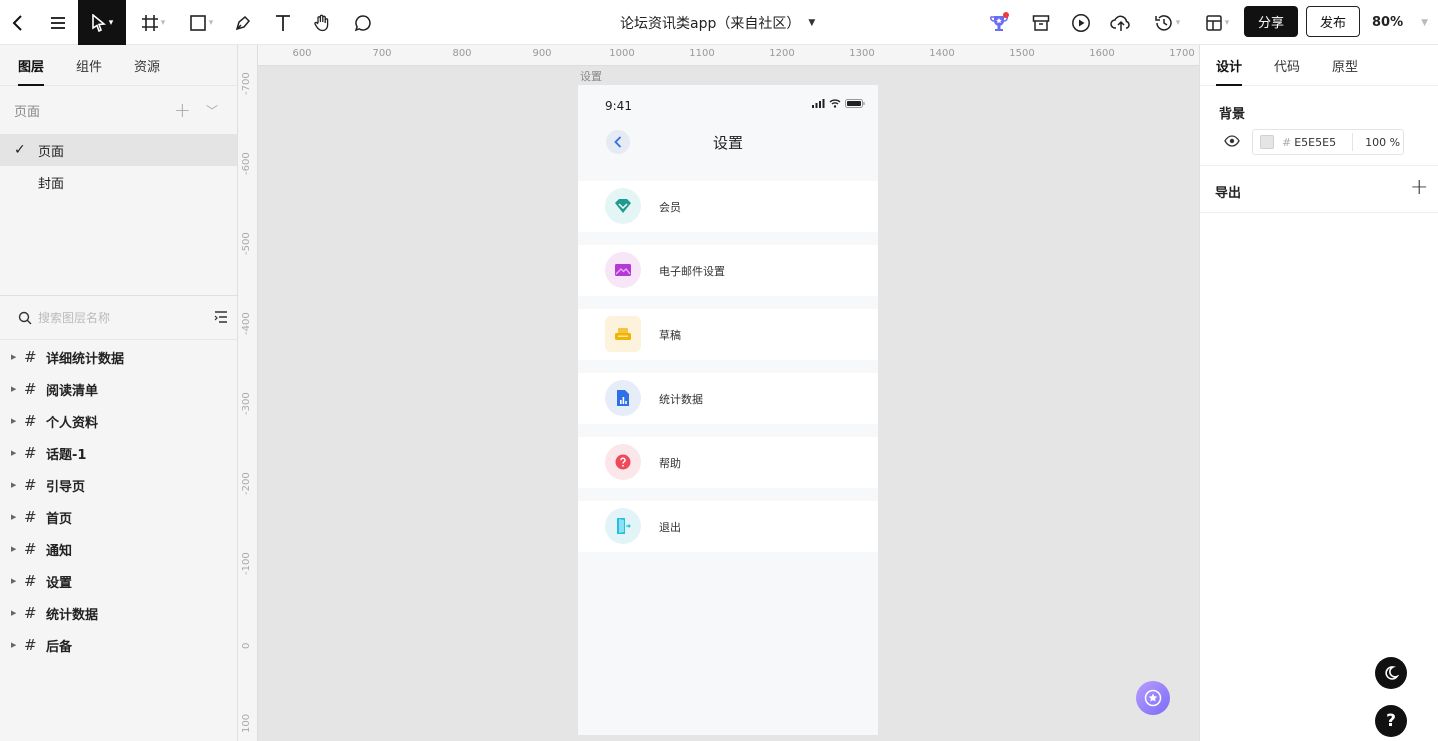  I want to click on comment-tool-button, so click(363, 22).